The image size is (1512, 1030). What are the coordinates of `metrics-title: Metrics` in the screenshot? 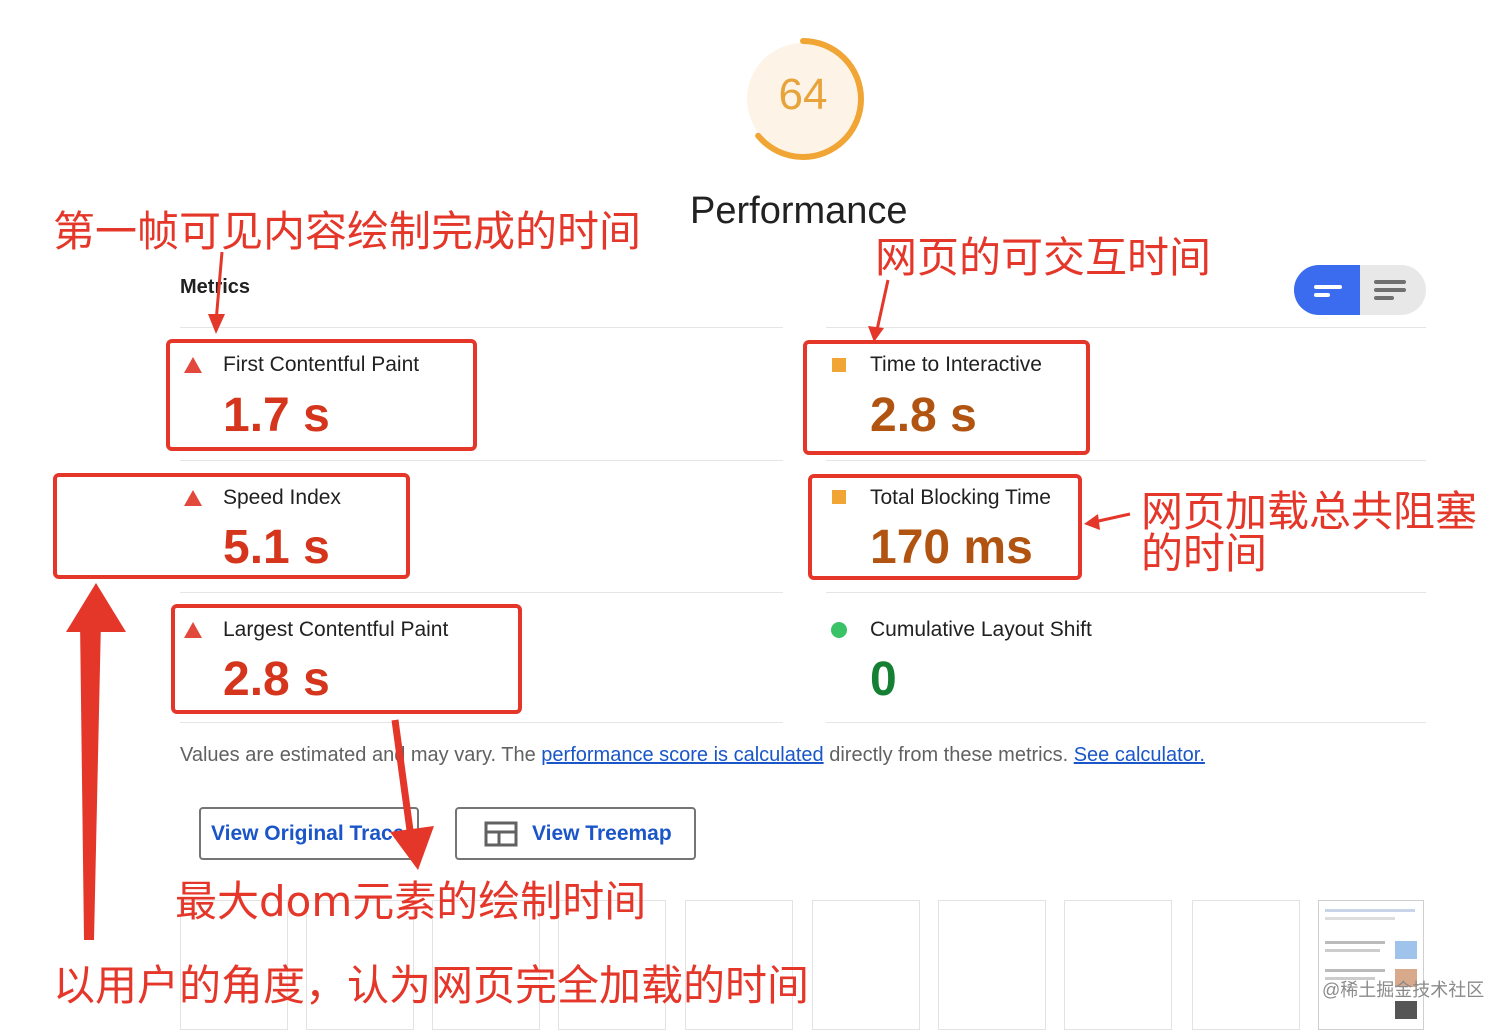 It's located at (215, 287).